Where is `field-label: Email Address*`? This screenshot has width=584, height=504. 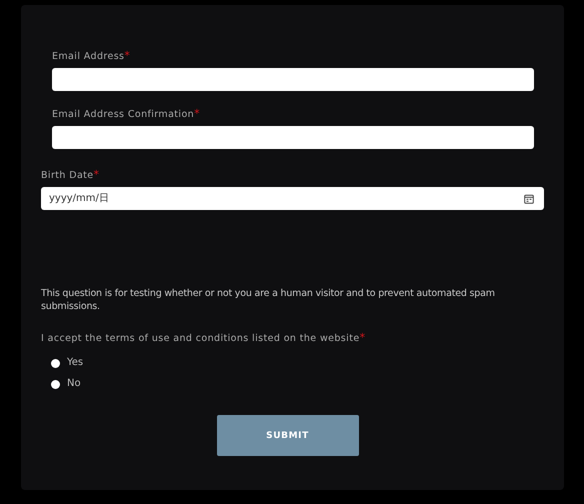
field-label: Email Address* is located at coordinates (92, 56).